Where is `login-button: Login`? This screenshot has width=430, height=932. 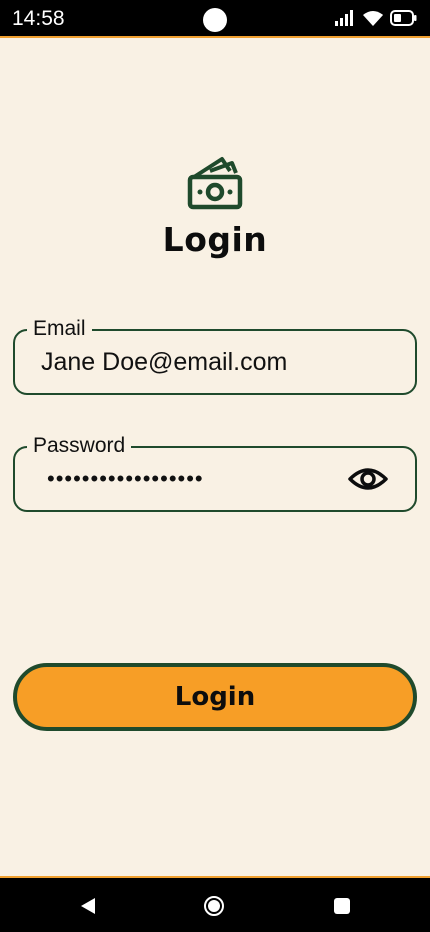
login-button: Login is located at coordinates (215, 697).